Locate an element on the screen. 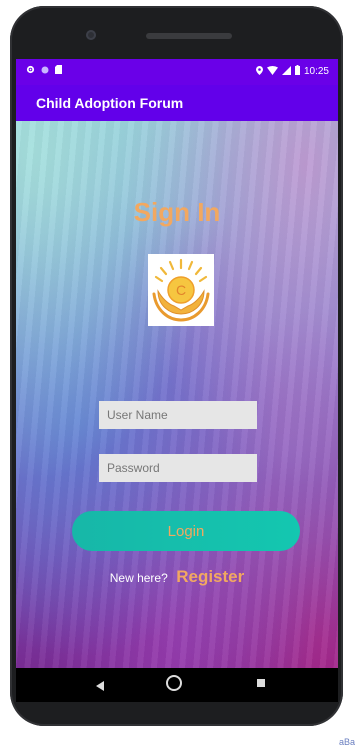  password-input is located at coordinates (178, 468).